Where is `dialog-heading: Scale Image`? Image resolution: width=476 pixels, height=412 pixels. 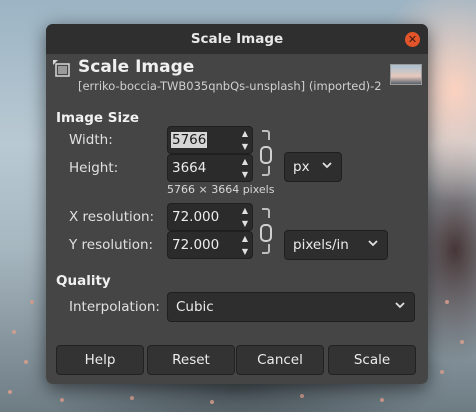 dialog-heading: Scale Image is located at coordinates (136, 67).